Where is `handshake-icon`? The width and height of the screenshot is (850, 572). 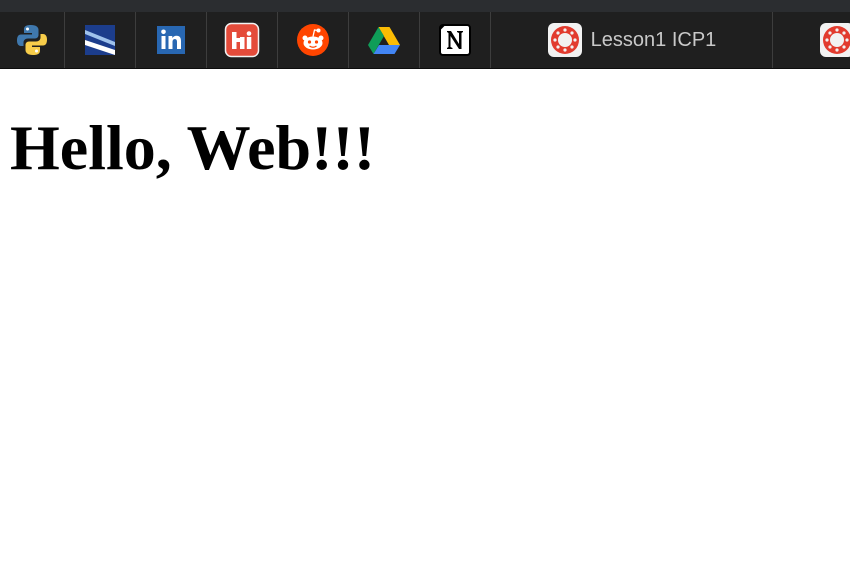 handshake-icon is located at coordinates (242, 40).